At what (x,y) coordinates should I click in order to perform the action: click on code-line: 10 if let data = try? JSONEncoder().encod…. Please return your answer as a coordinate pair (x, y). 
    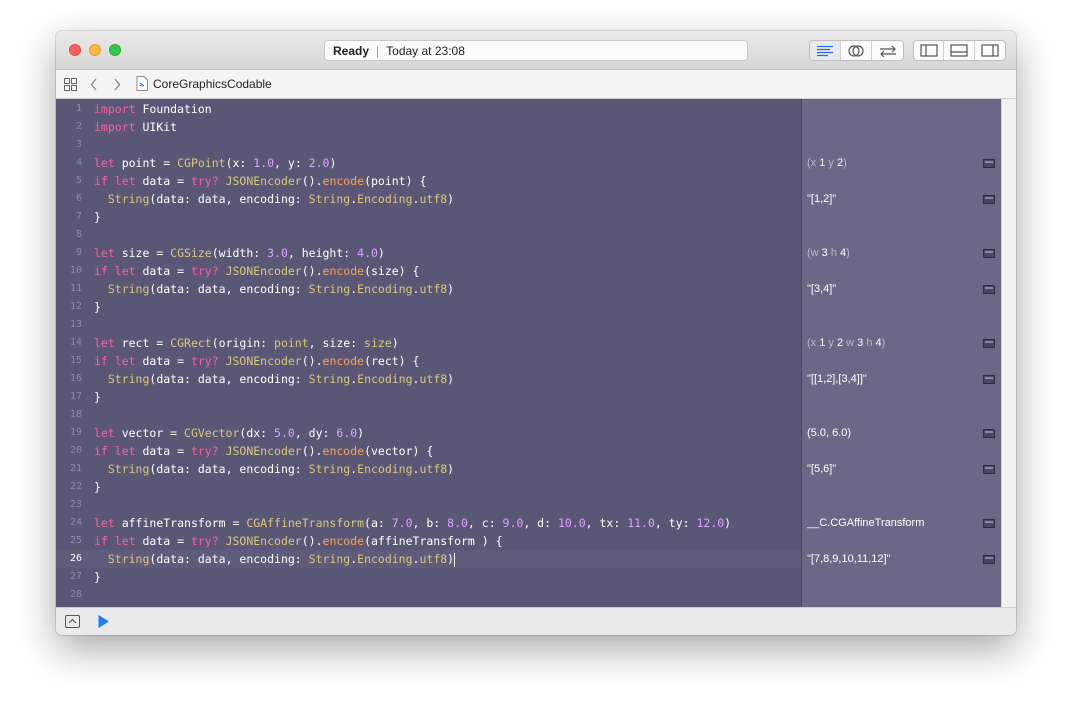
    Looking at the image, I should click on (428, 271).